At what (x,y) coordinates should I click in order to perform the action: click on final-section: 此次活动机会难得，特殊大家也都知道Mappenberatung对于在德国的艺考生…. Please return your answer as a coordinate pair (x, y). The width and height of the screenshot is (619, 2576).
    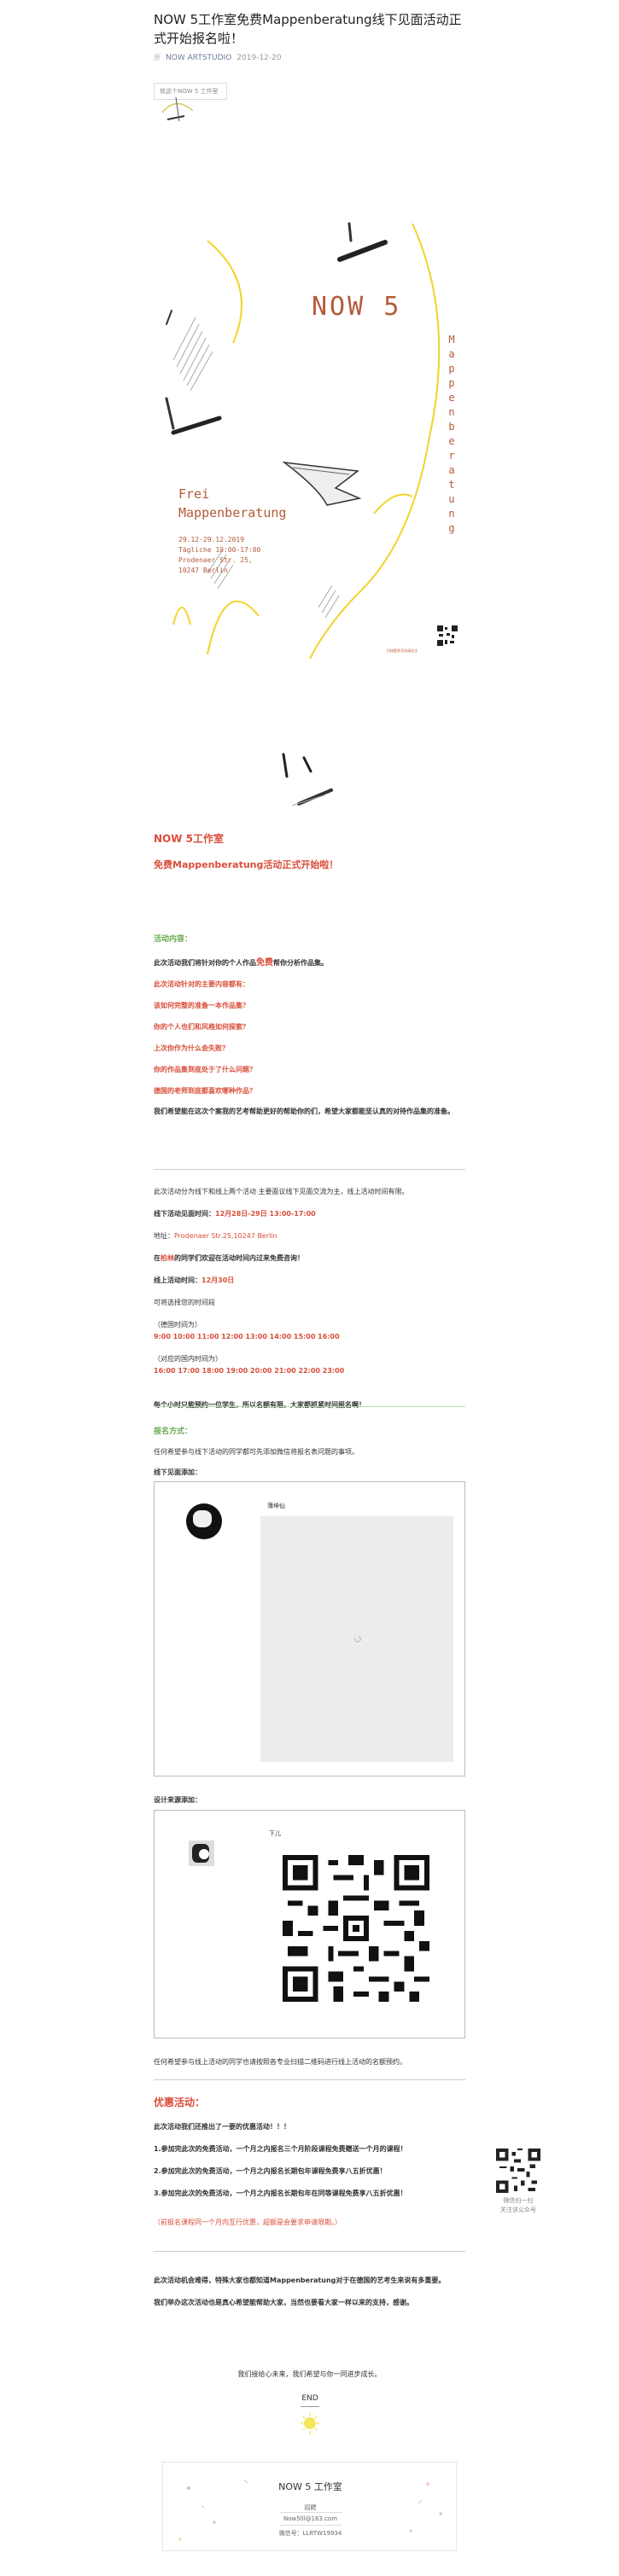
    Looking at the image, I should click on (310, 2292).